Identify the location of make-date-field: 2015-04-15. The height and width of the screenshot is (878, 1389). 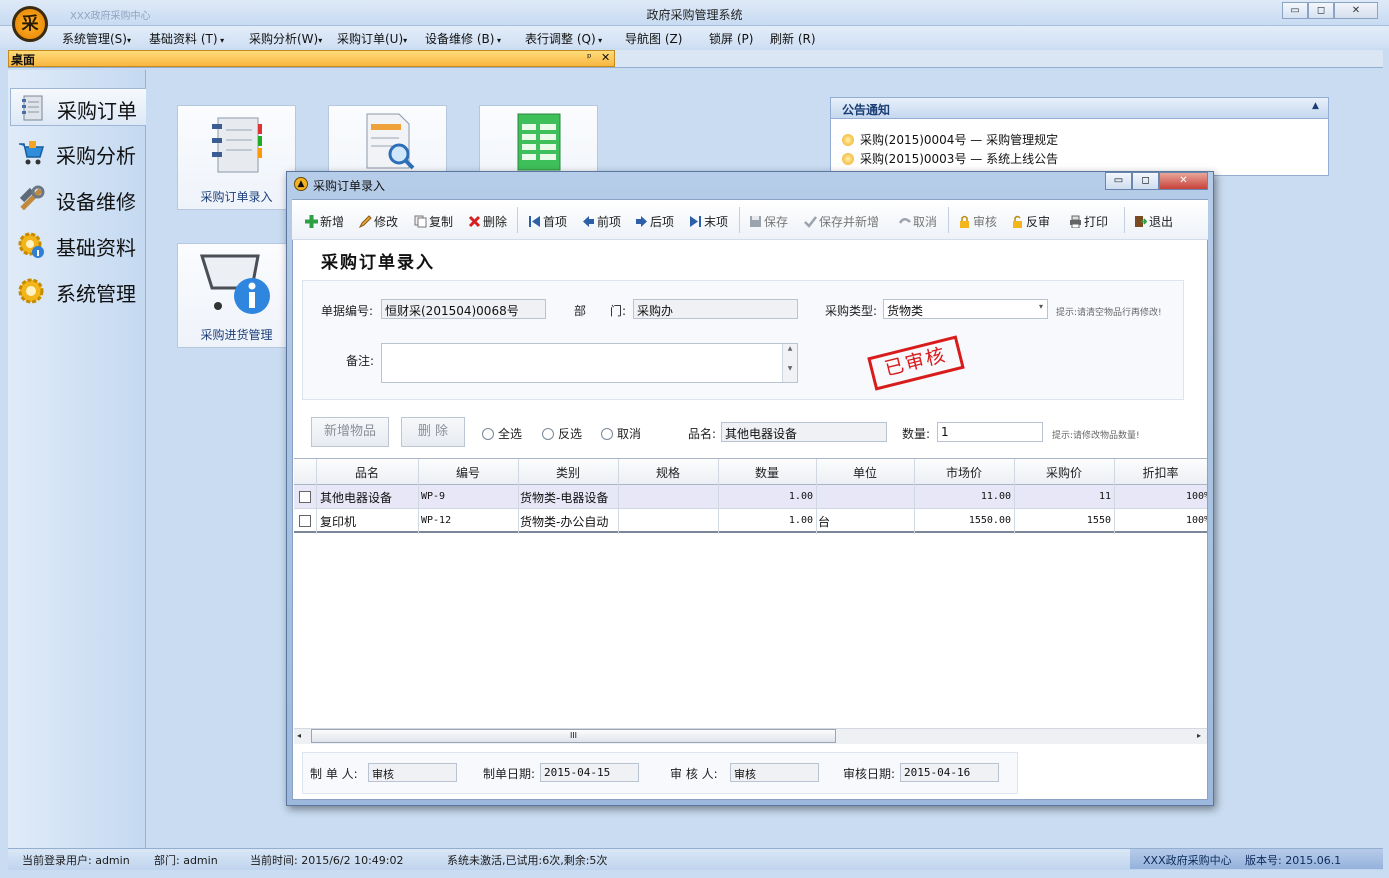
(589, 772).